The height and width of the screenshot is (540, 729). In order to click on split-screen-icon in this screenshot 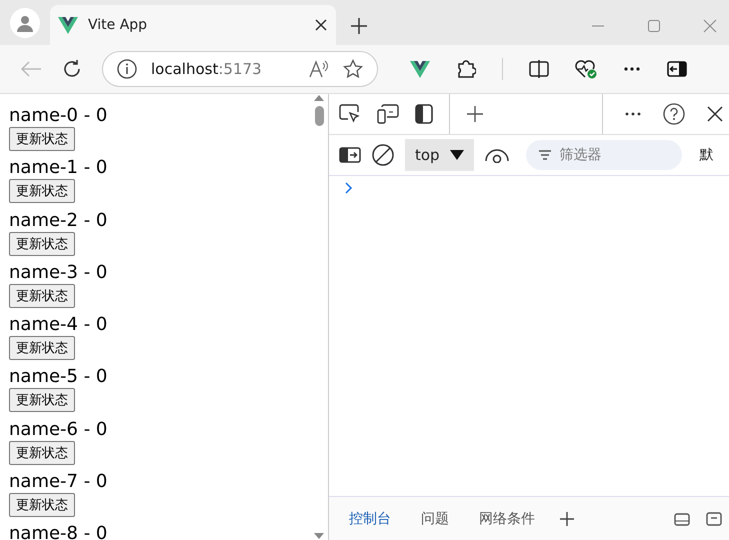, I will do `click(539, 69)`.